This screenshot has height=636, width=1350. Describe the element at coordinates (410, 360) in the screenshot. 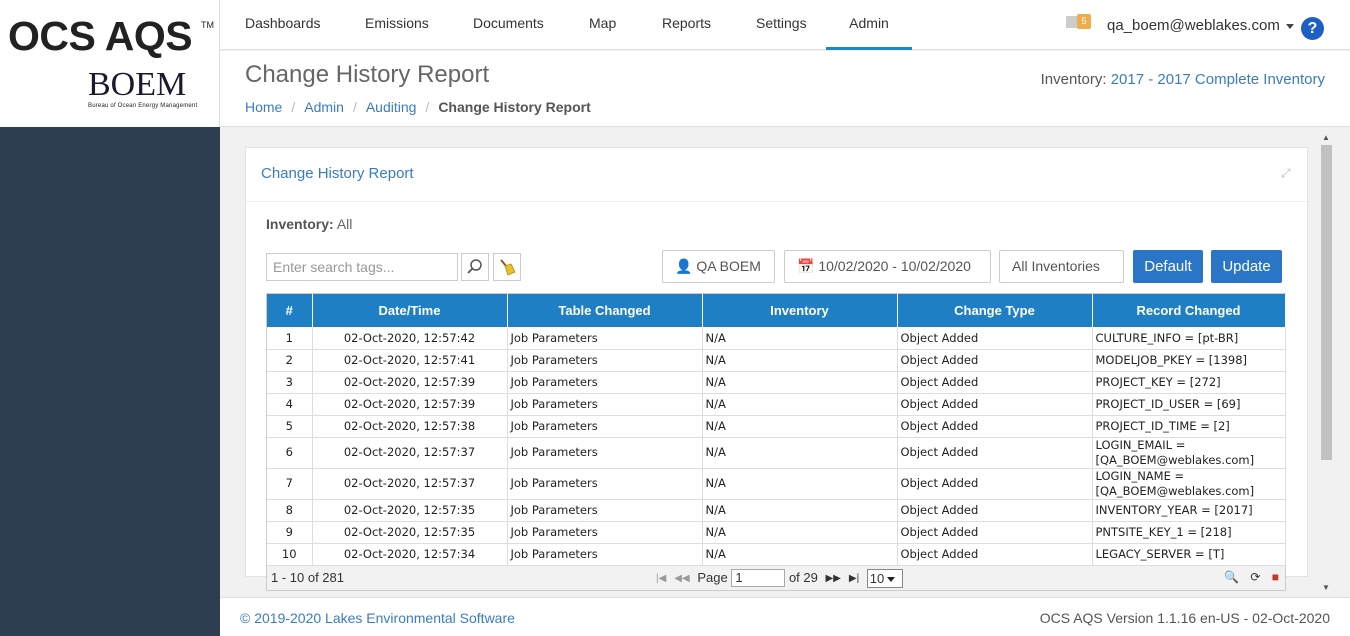

I see `cell-datetime: 02-Oct-2020, 12:57:41` at that location.